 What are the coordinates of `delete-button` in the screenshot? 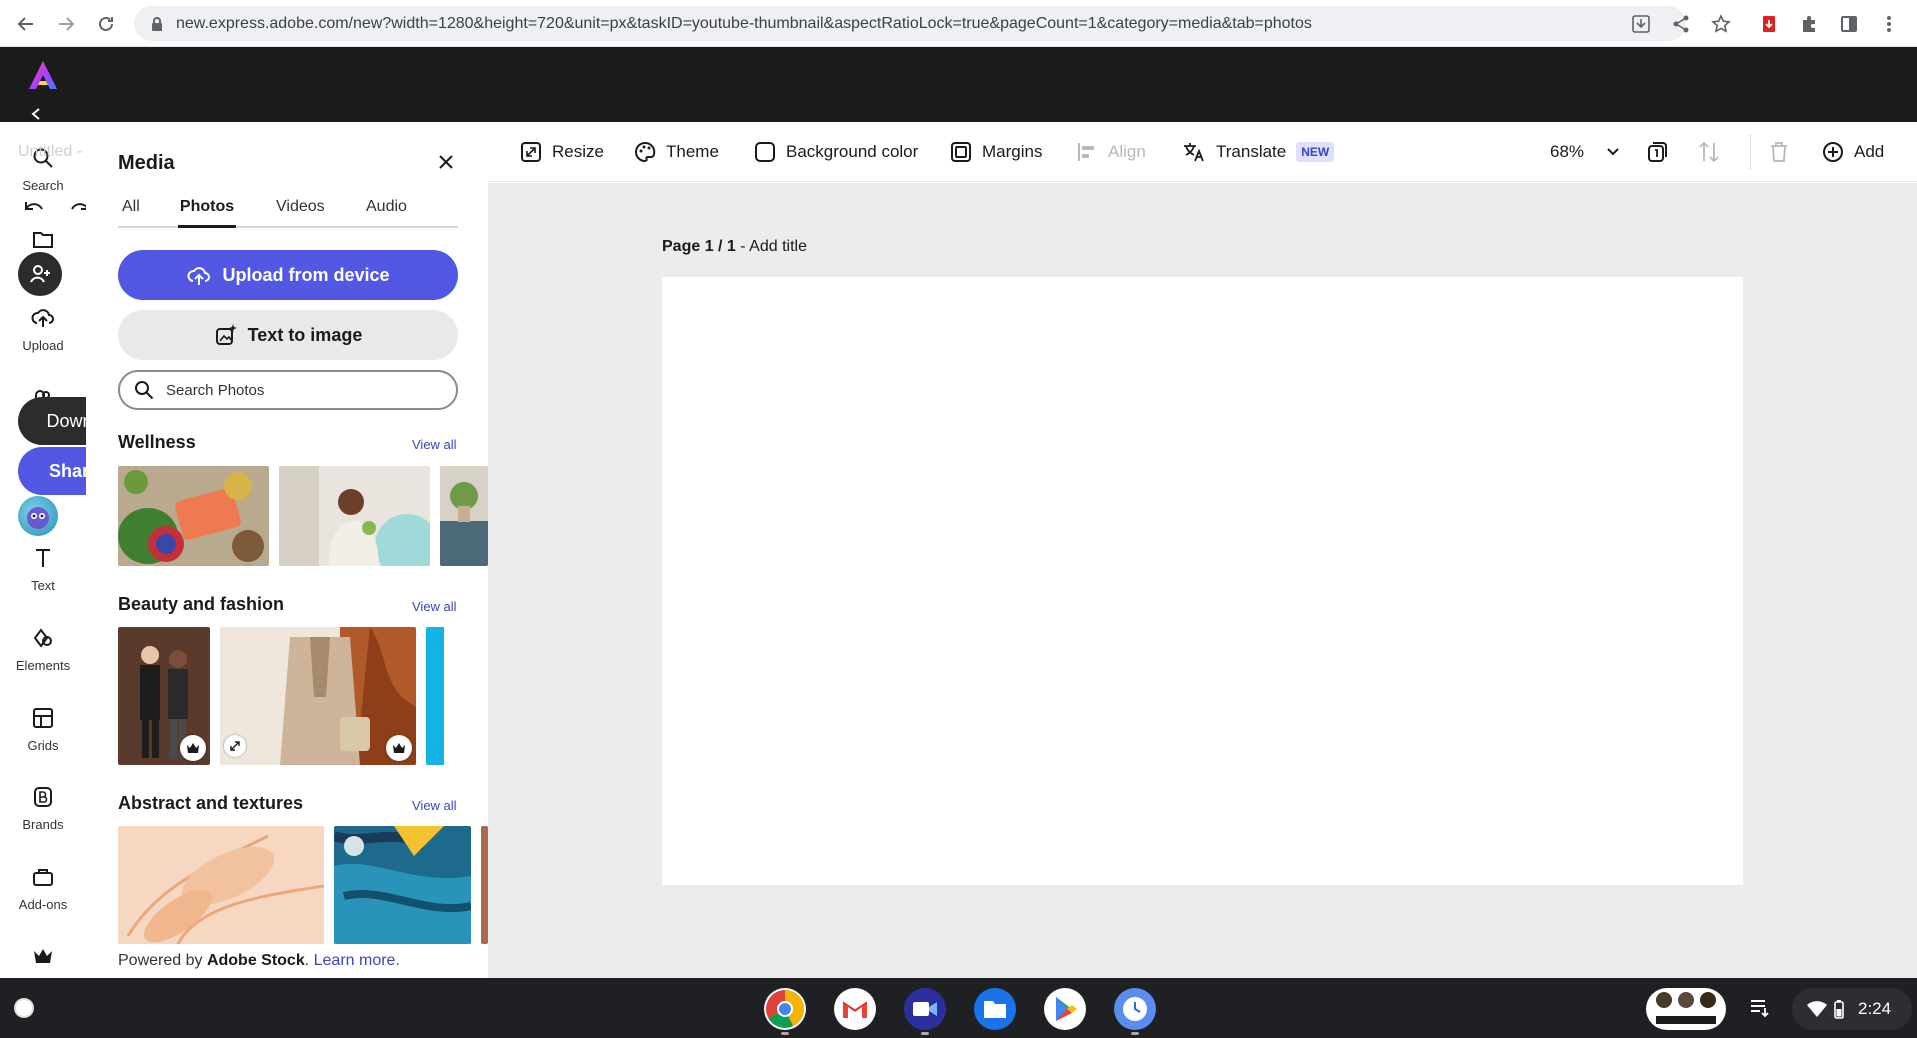 It's located at (1779, 152).